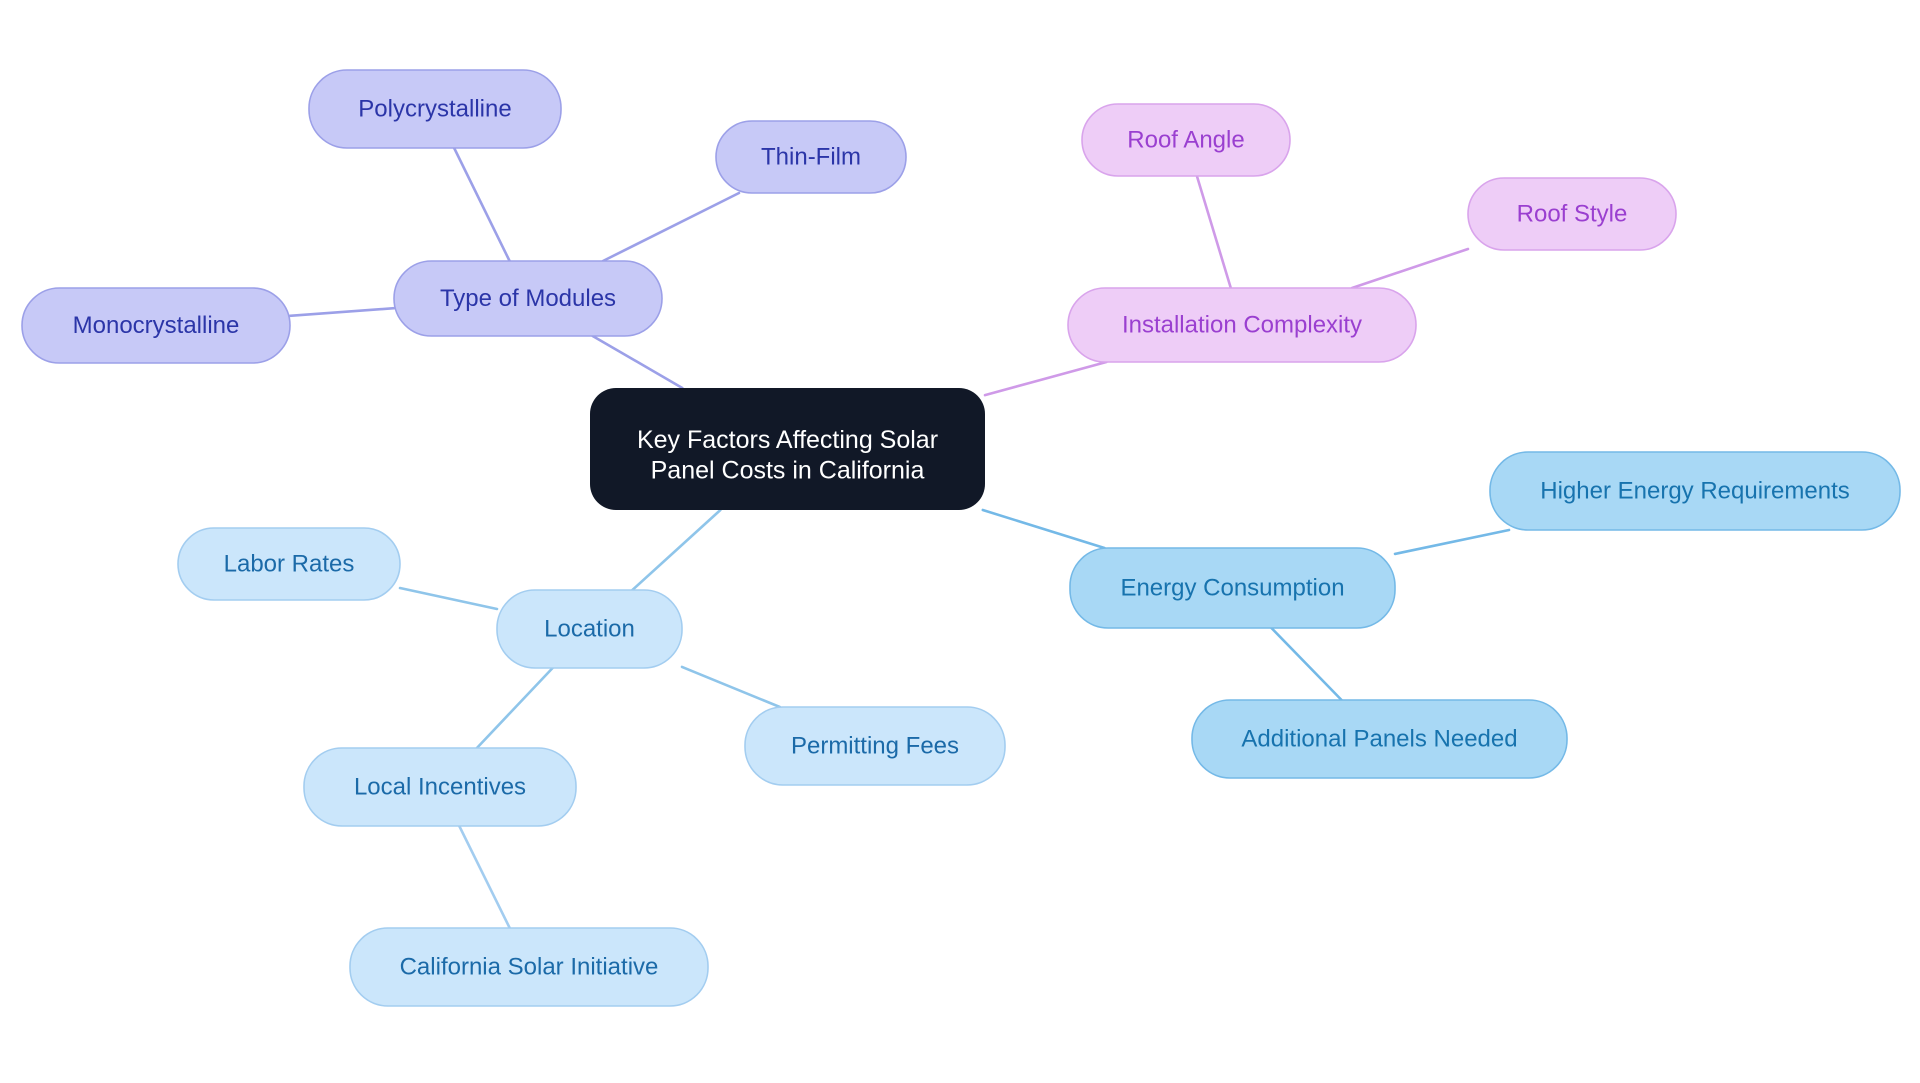  I want to click on branch-node-energy-consumption: Energy Consumption, so click(1232, 588).